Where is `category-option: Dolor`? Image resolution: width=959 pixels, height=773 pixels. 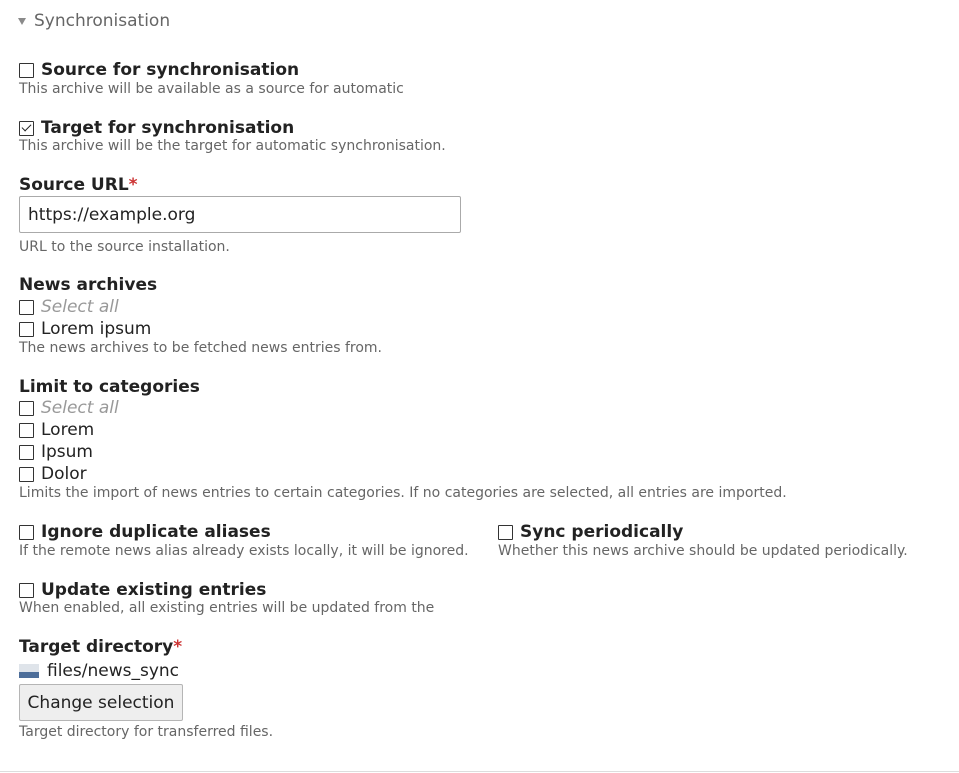
category-option: Dolor is located at coordinates (53, 474).